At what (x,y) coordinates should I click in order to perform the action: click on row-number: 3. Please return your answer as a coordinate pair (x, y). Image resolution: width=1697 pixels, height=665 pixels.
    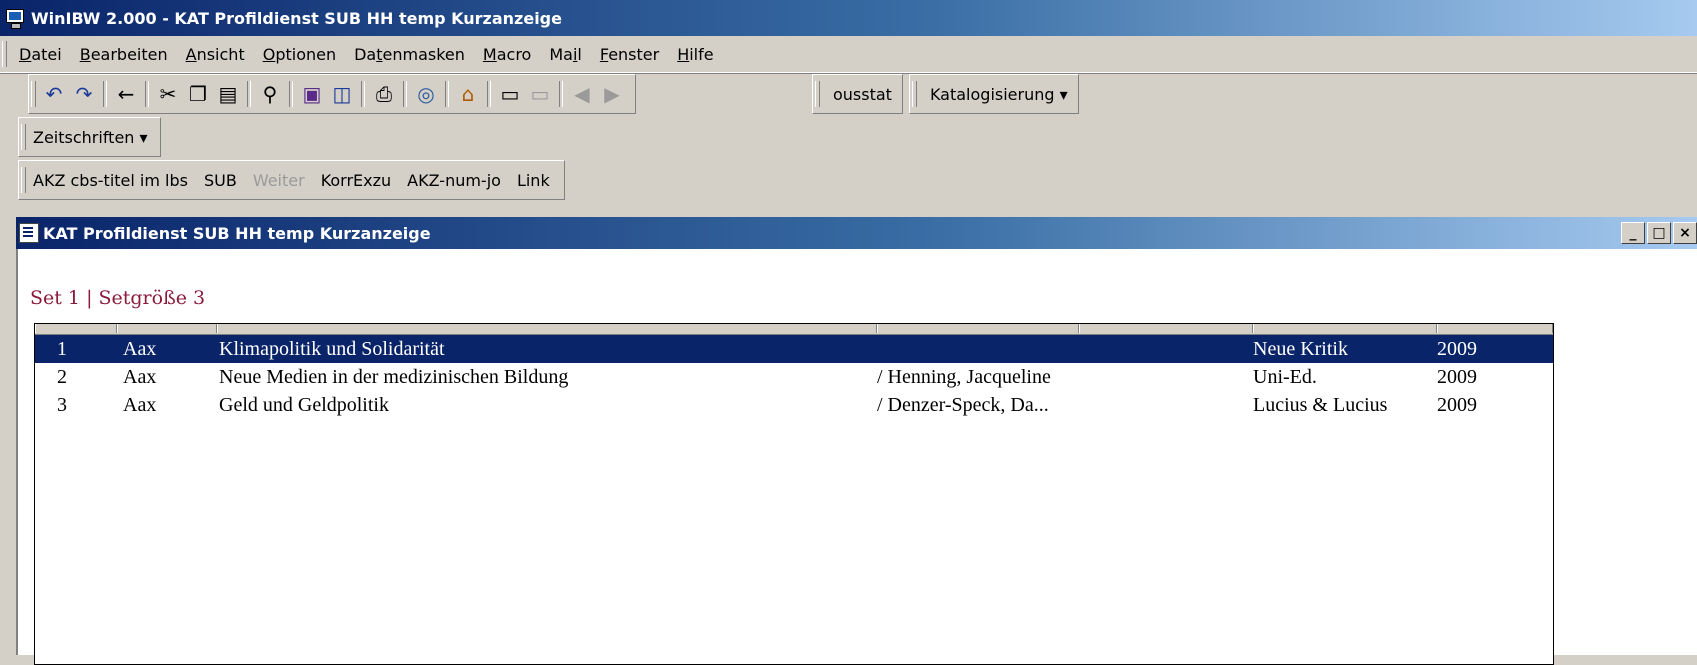
    Looking at the image, I should click on (62, 405).